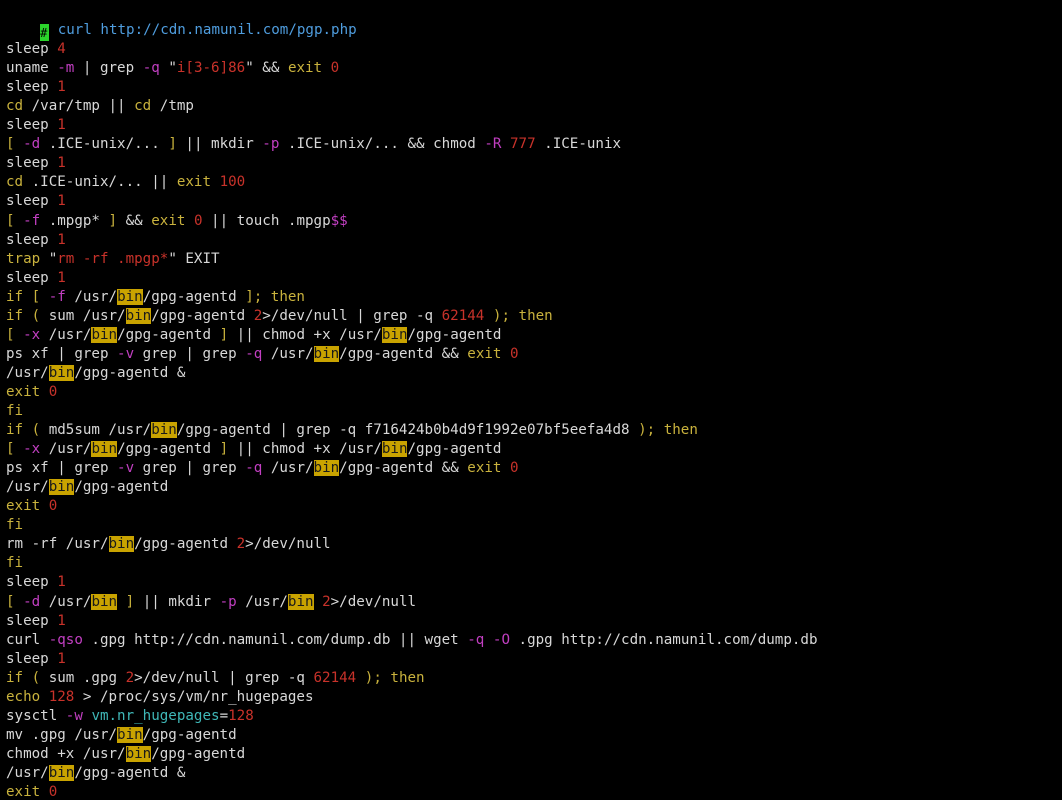 Image resolution: width=1062 pixels, height=800 pixels. I want to click on script-line: sysctl -w vm.nr_hugepages=128, so click(130, 716).